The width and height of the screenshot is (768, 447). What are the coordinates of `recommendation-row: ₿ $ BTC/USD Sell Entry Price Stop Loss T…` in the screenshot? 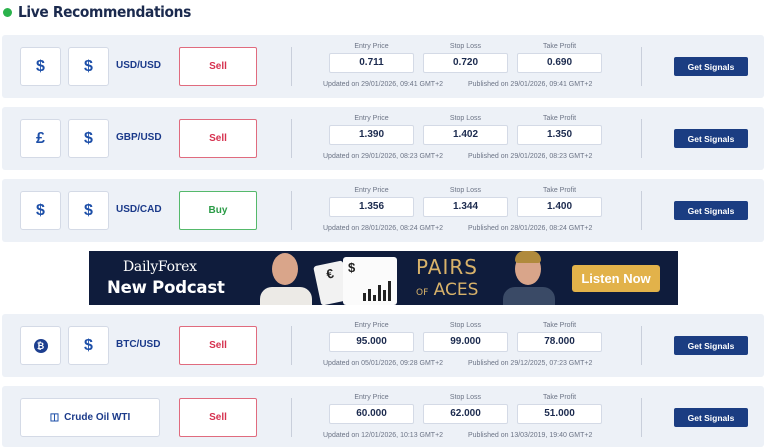 It's located at (383, 345).